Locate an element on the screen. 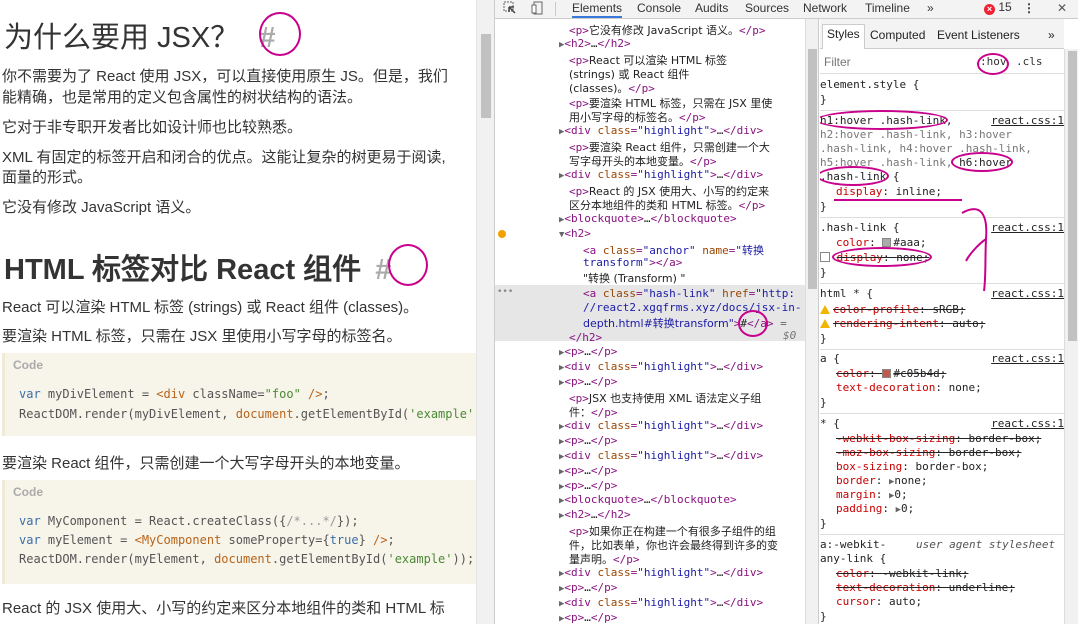 This screenshot has width=1078, height=624. tree-node: <p>它没有修改 JavaScript 语义。</p> is located at coordinates (667, 30).